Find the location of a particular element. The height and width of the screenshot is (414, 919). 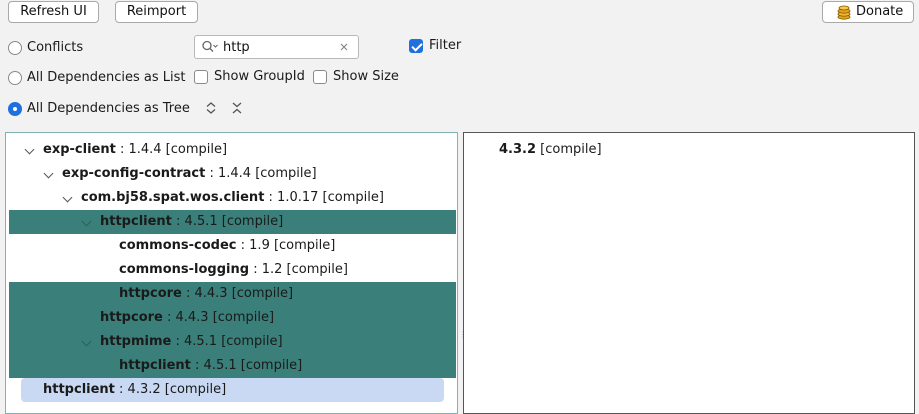

tree-node: exp-client : 1.4.4 [compile] is located at coordinates (231, 150).